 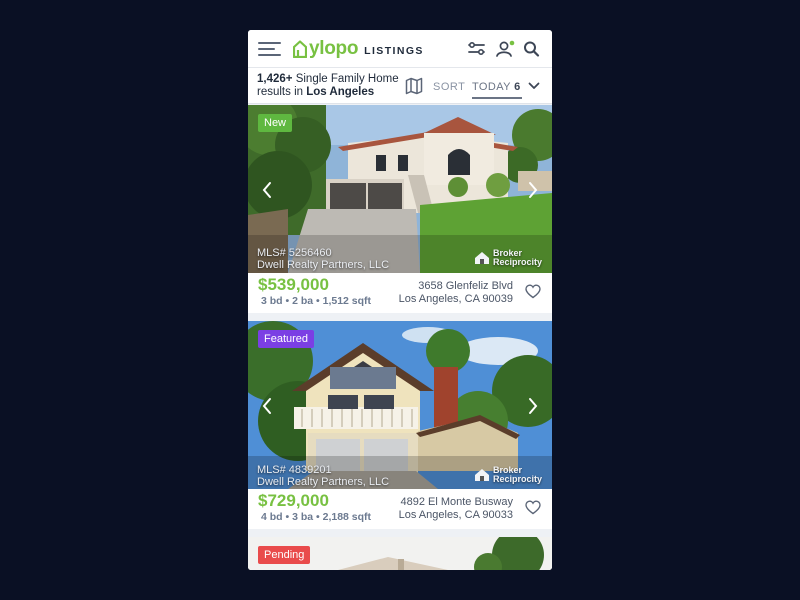 I want to click on results-type: Single Family Home, so click(x=345, y=79).